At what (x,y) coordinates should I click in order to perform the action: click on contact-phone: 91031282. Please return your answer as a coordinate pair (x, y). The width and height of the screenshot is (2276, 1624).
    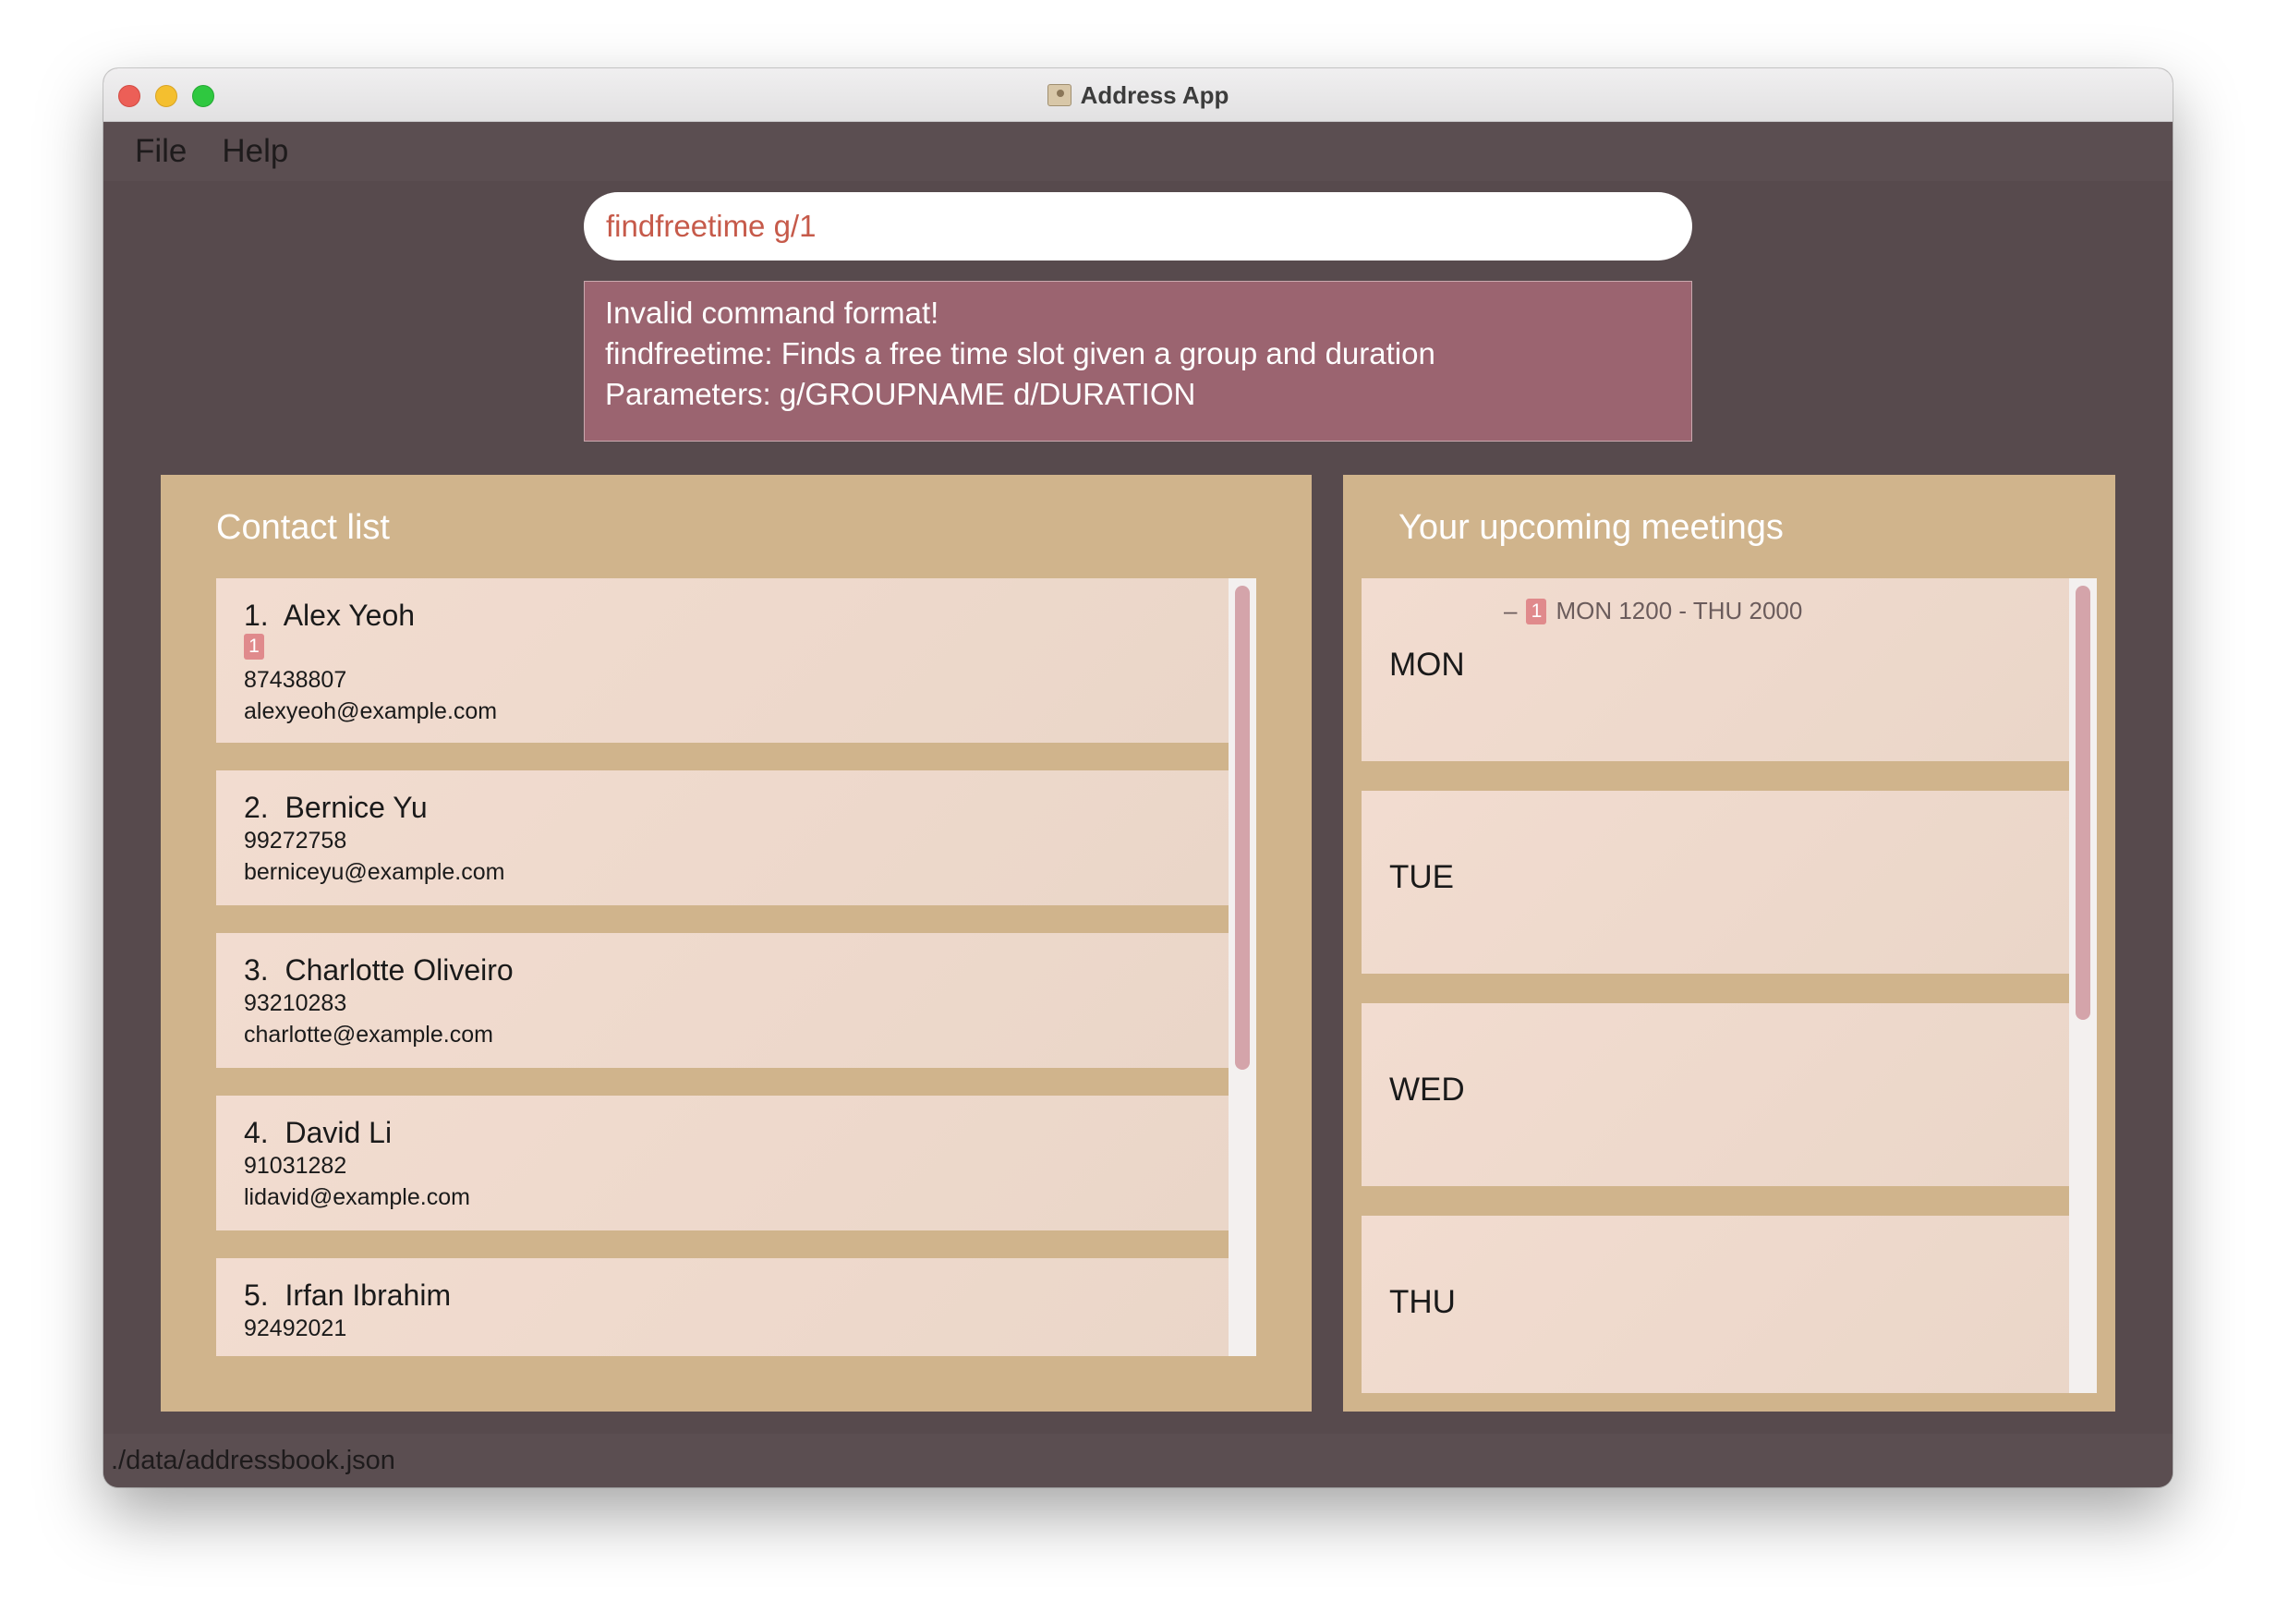
    Looking at the image, I should click on (295, 1166).